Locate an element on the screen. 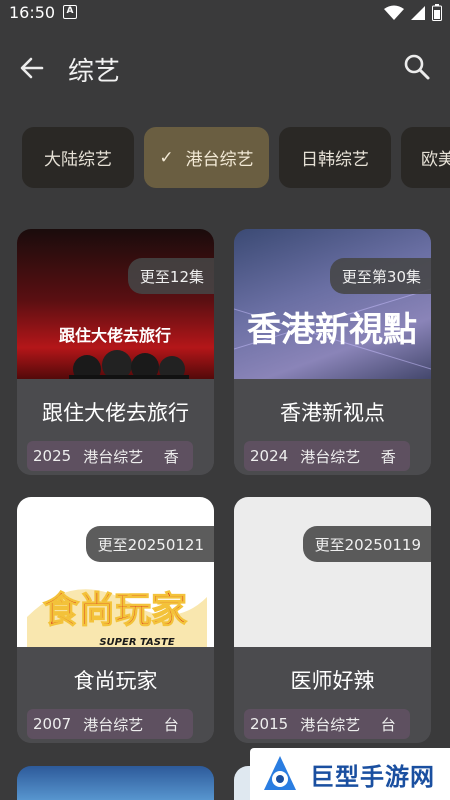 The width and height of the screenshot is (450, 800). page-title: 综艺 is located at coordinates (94, 72).